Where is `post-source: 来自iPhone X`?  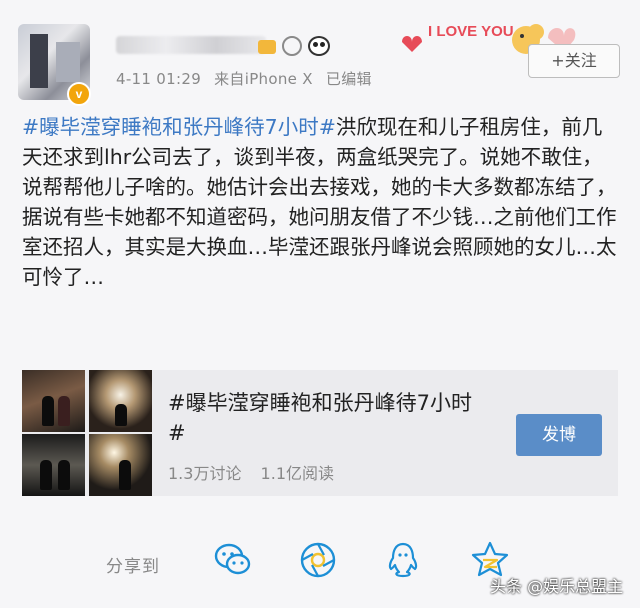
post-source: 来自iPhone X is located at coordinates (263, 79).